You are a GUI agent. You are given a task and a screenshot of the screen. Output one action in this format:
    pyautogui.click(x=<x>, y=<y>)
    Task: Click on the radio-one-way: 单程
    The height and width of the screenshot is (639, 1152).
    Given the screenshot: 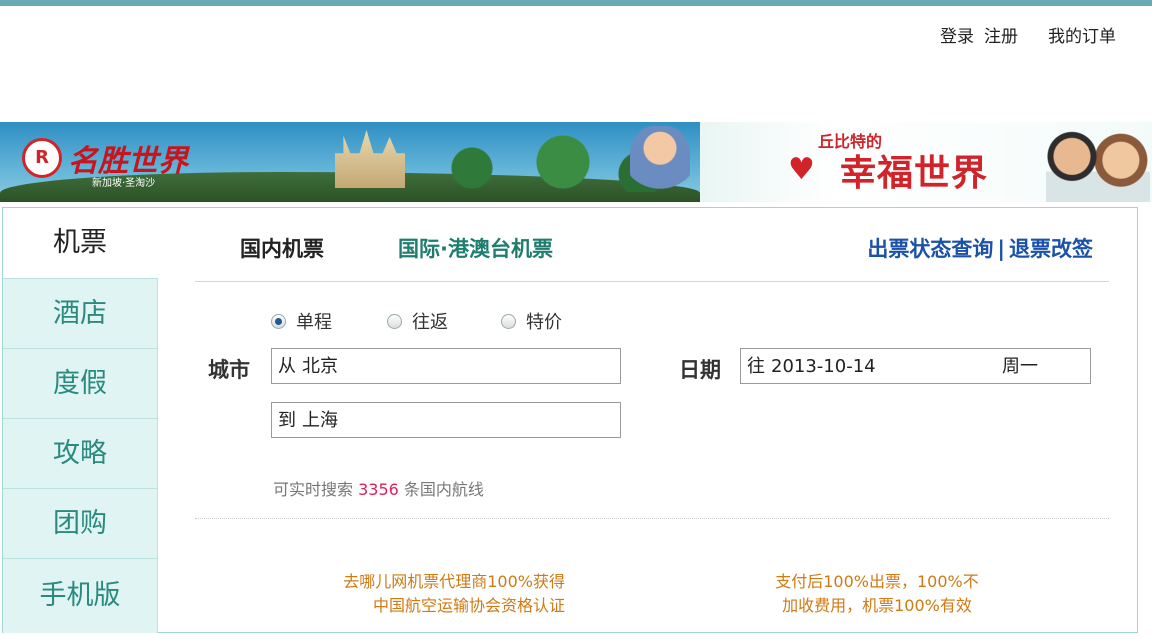 What is the action you would take?
    pyautogui.click(x=301, y=321)
    